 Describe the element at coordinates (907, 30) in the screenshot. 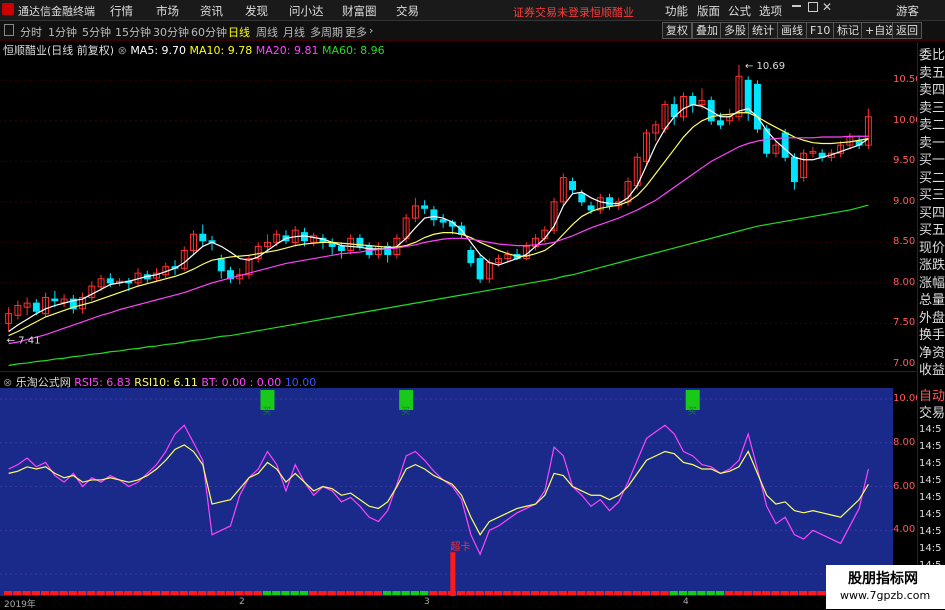

I see `tool-fanhui: 返回` at that location.